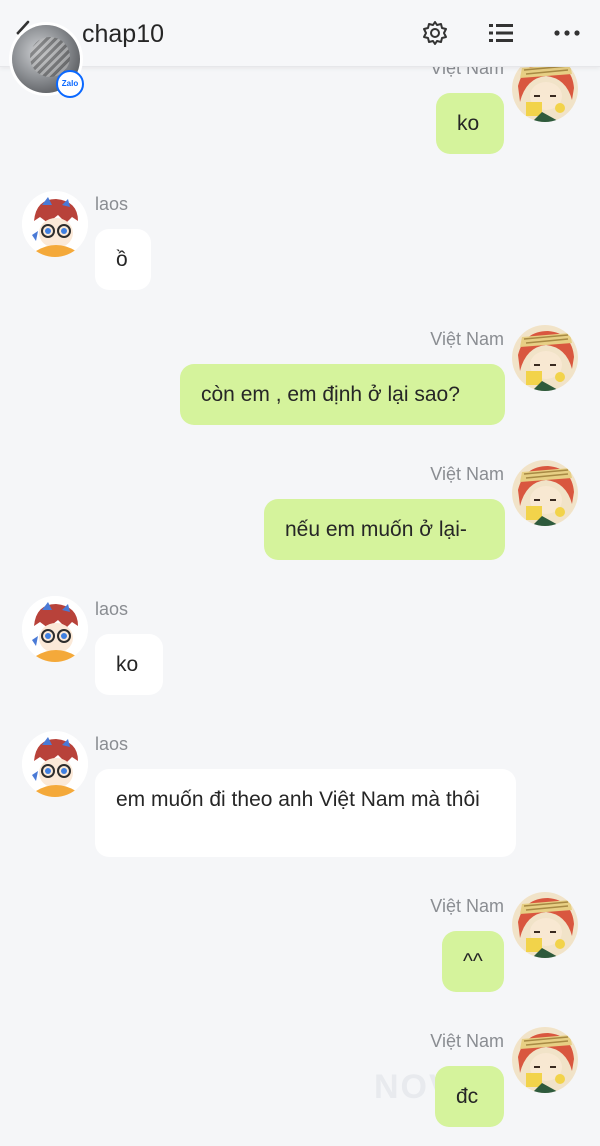  What do you see at coordinates (501, 33) in the screenshot?
I see `list-menu-icon` at bounding box center [501, 33].